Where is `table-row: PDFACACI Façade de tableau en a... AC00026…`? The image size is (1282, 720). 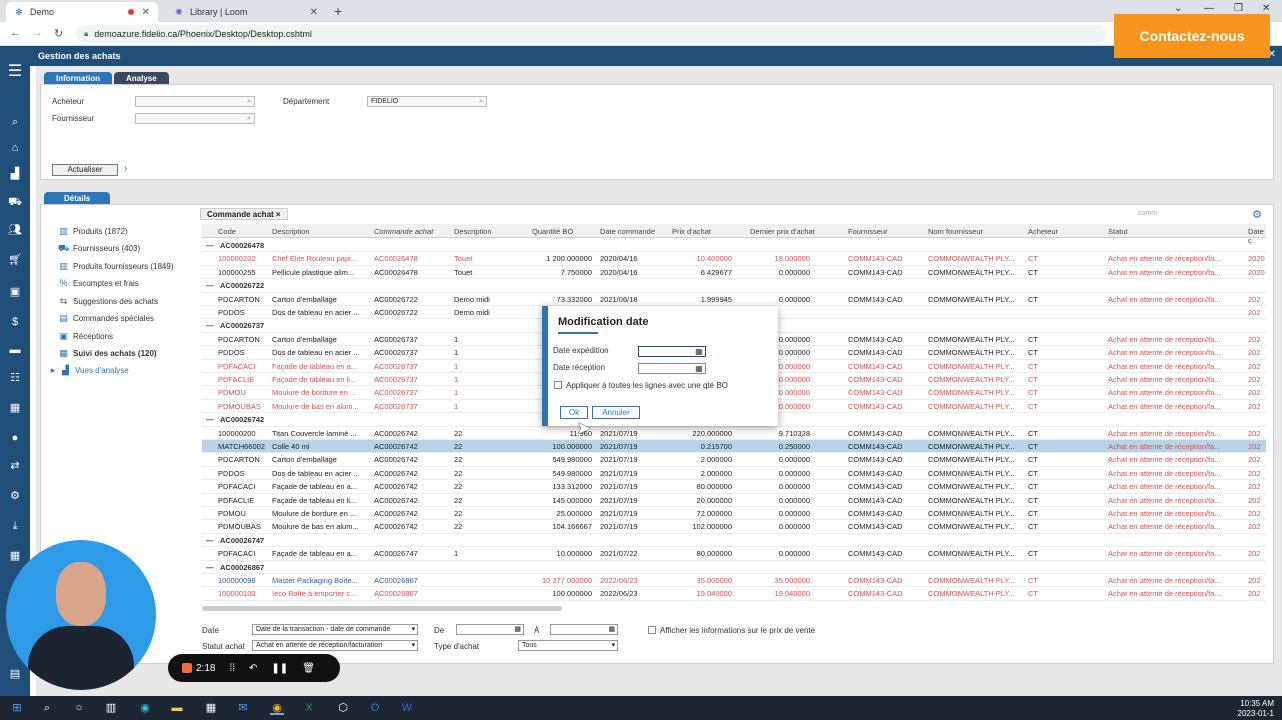 table-row: PDFACACI Façade de tableau en a... AC00026… is located at coordinates (734, 487).